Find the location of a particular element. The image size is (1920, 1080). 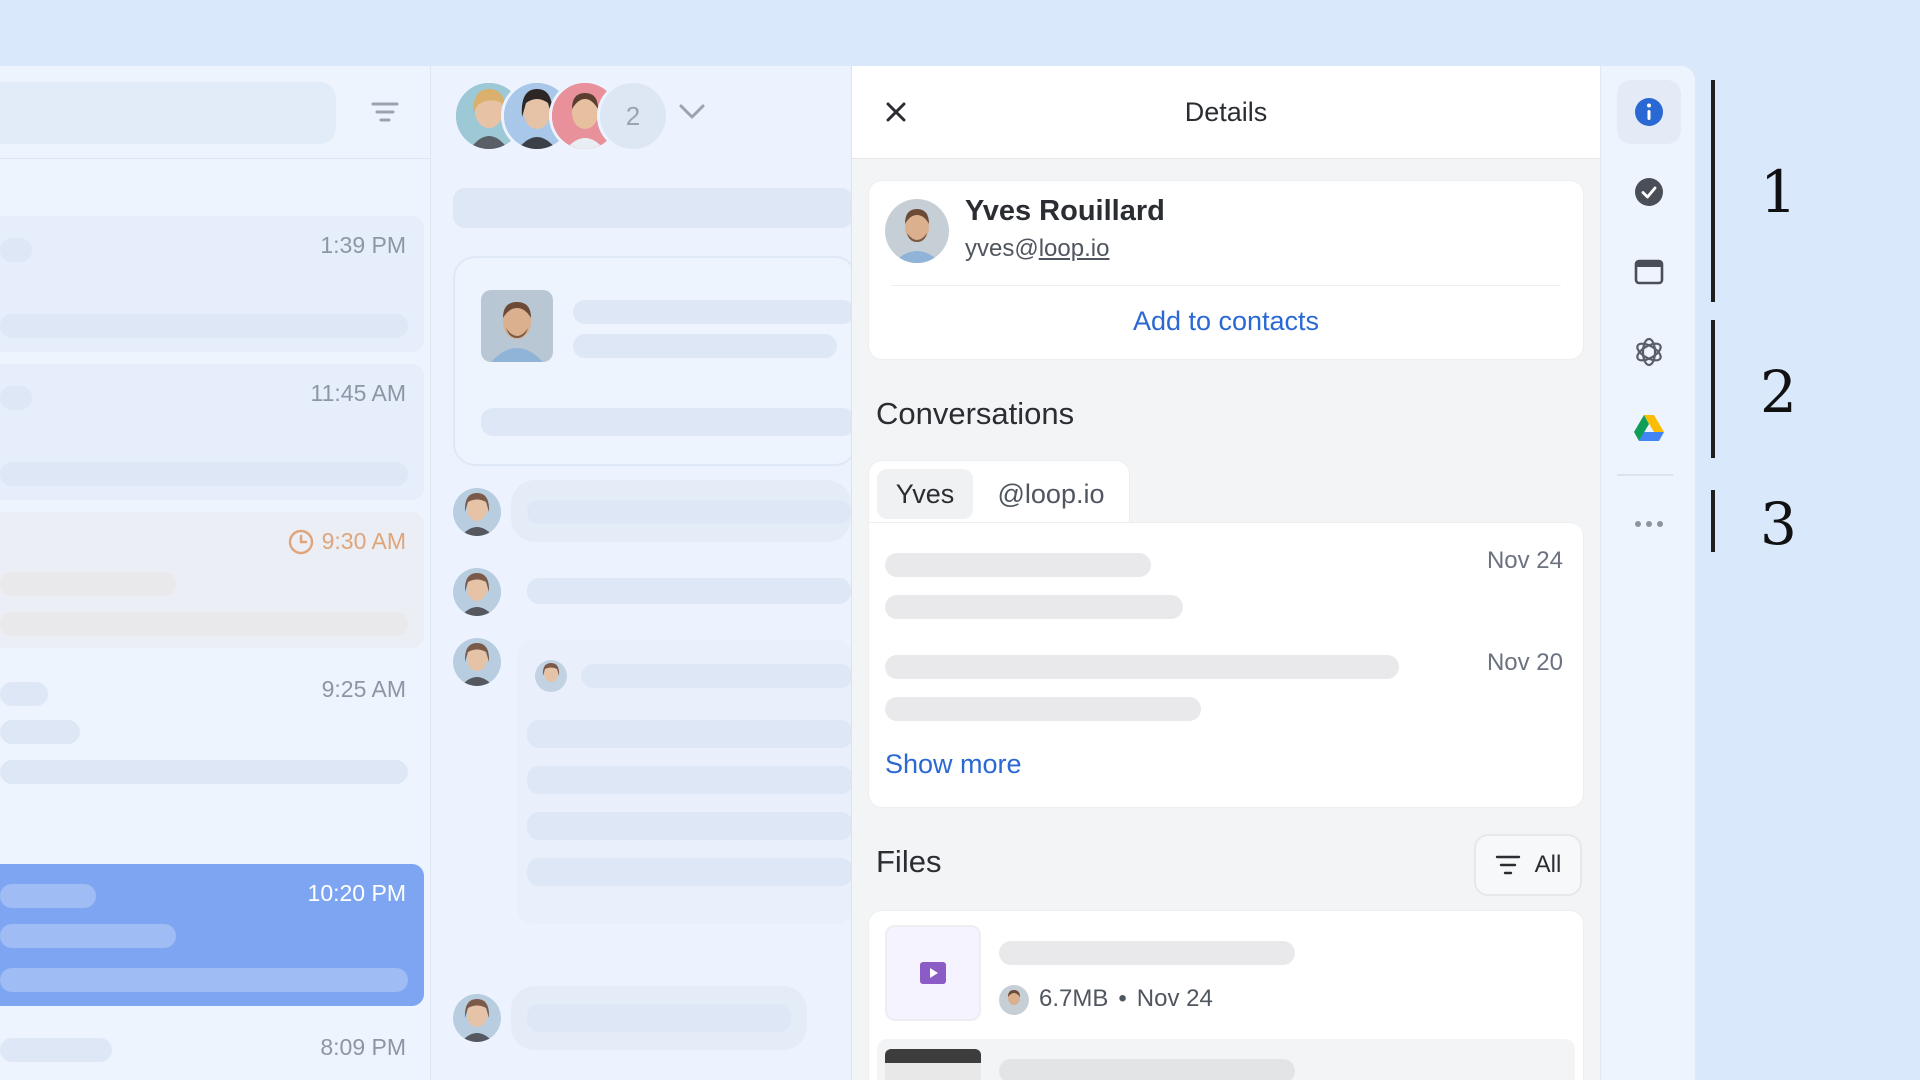

row-time: 11:45 AM is located at coordinates (358, 393).